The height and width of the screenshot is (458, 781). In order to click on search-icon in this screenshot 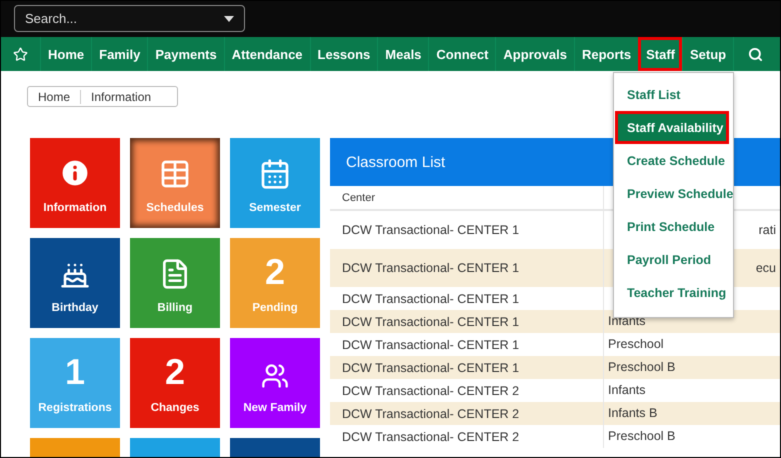, I will do `click(756, 54)`.